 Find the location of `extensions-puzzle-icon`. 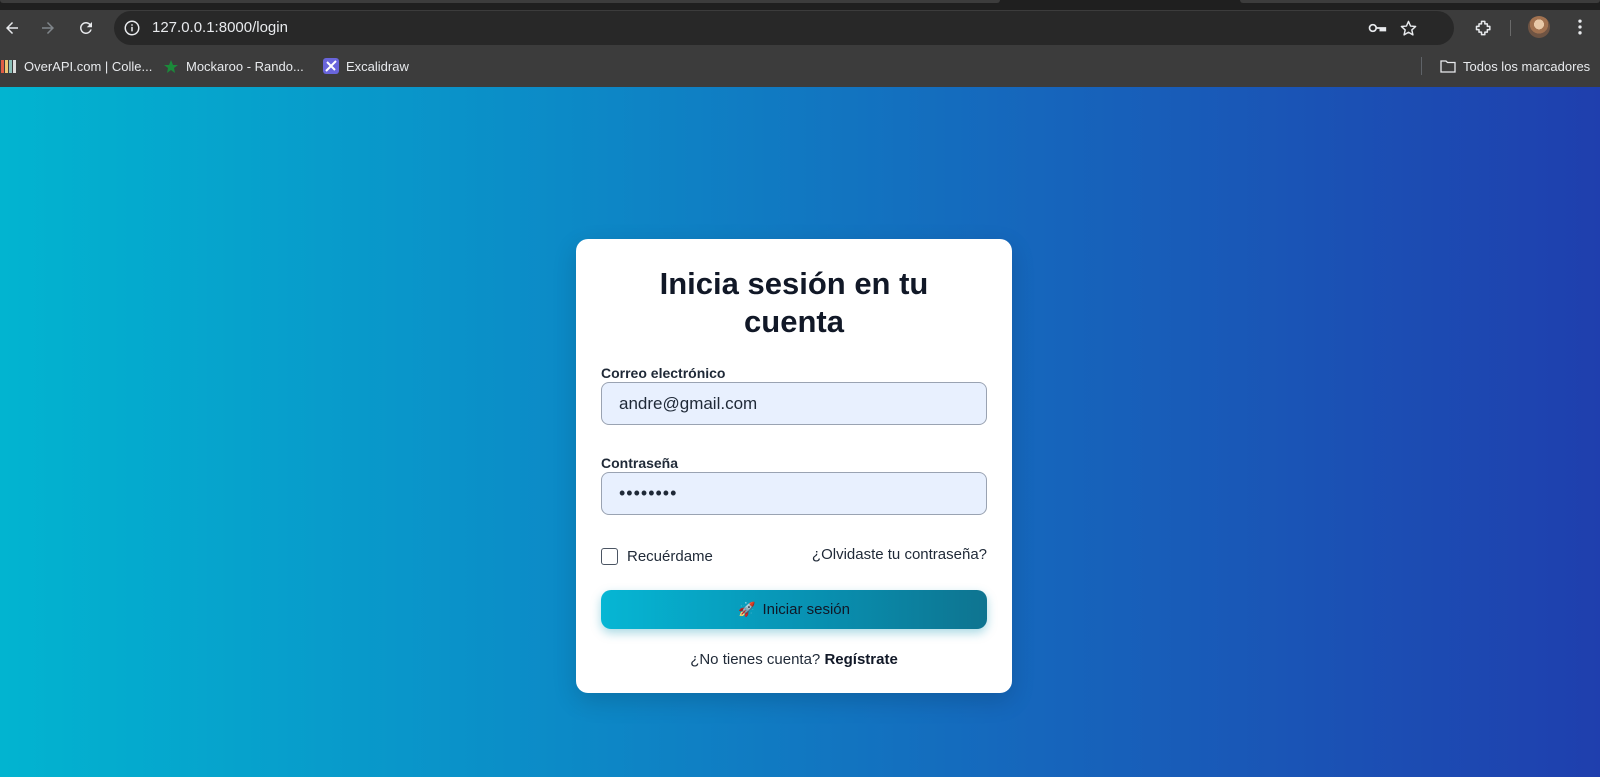

extensions-puzzle-icon is located at coordinates (1484, 28).